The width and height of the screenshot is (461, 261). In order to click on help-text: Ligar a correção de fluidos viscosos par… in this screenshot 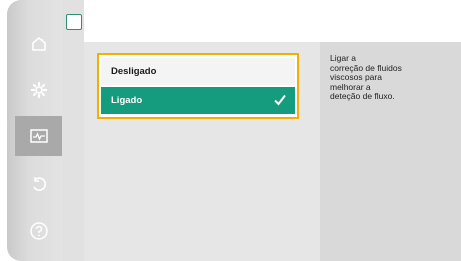, I will do `click(390, 77)`.